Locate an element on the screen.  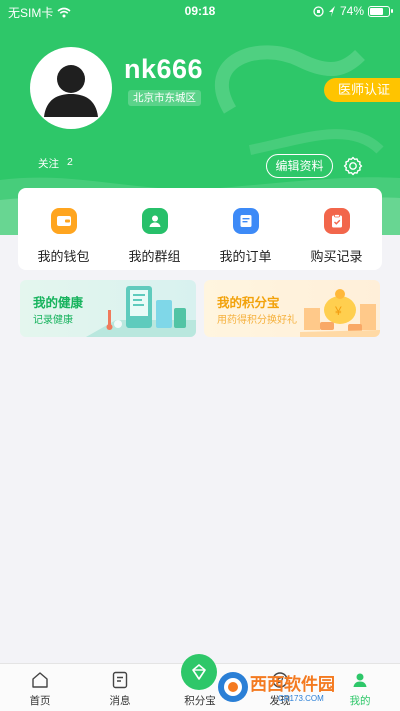
menu-label: 我的钱包 is located at coordinates (63, 256).